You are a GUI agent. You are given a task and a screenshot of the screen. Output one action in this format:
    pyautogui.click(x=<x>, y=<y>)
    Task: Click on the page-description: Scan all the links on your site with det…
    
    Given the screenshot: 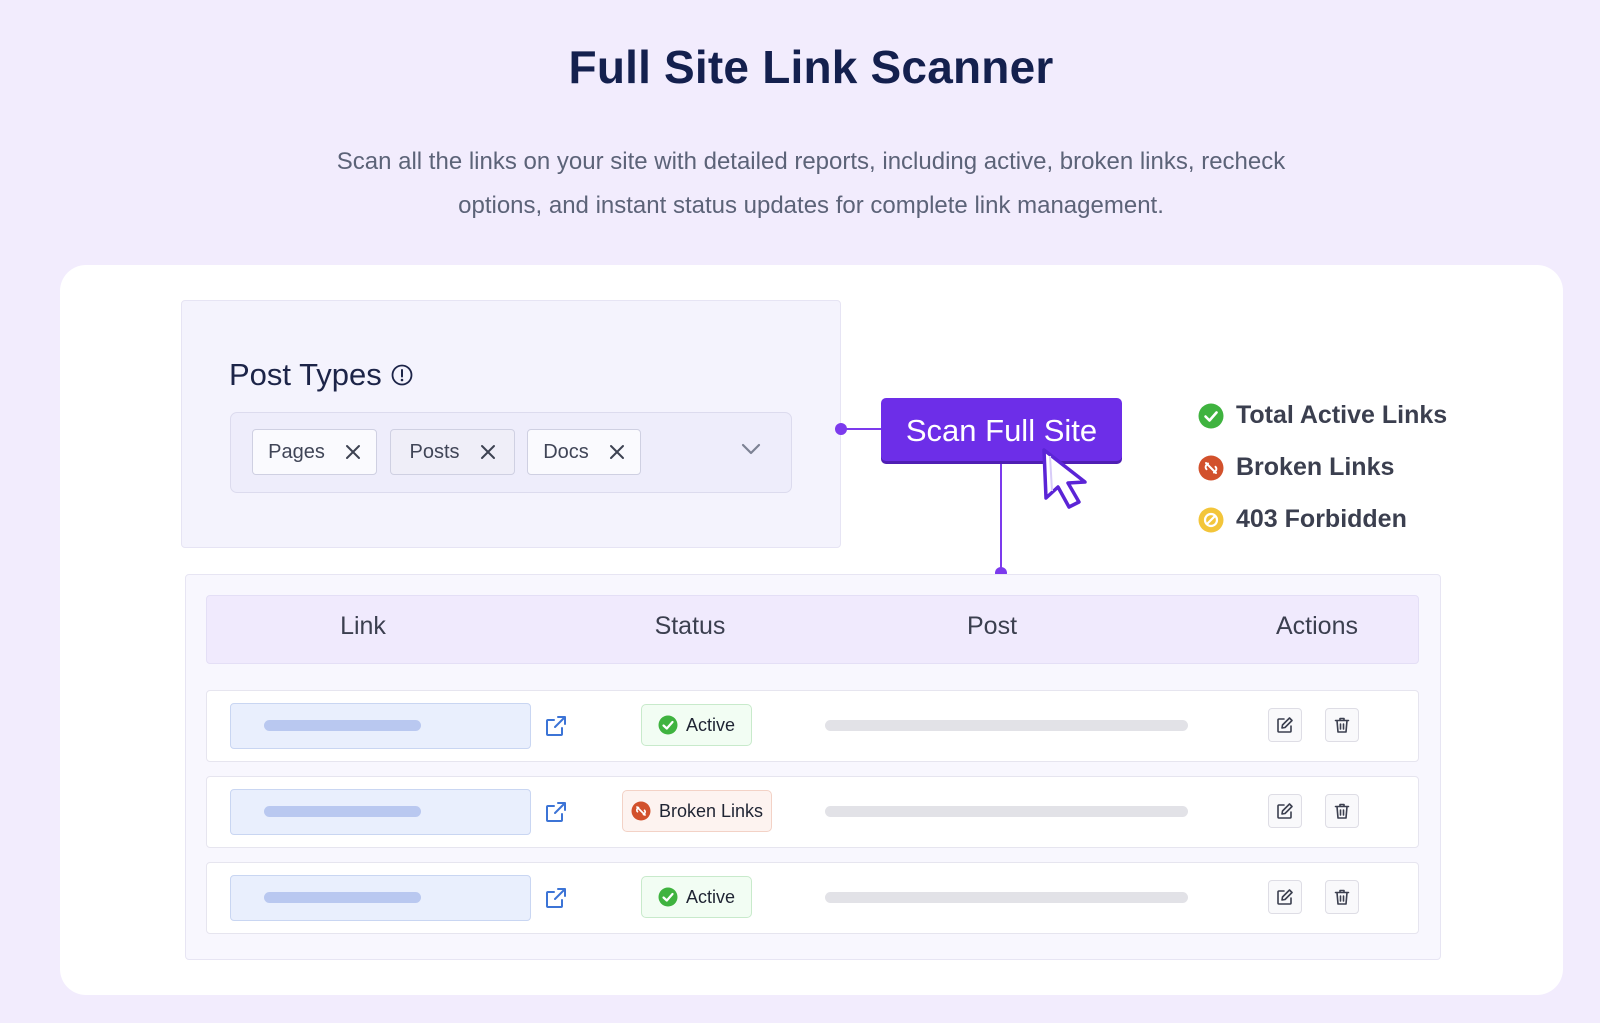 What is the action you would take?
    pyautogui.click(x=811, y=183)
    